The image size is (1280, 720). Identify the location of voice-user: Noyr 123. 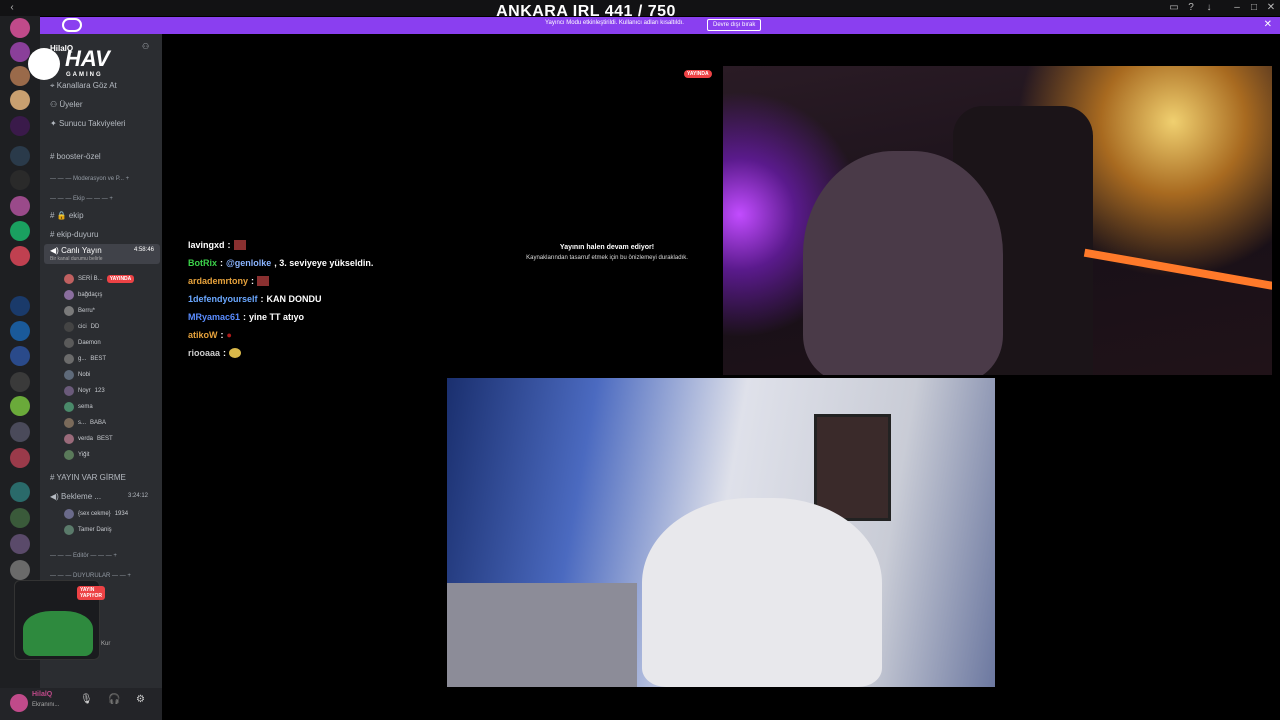
(84, 391).